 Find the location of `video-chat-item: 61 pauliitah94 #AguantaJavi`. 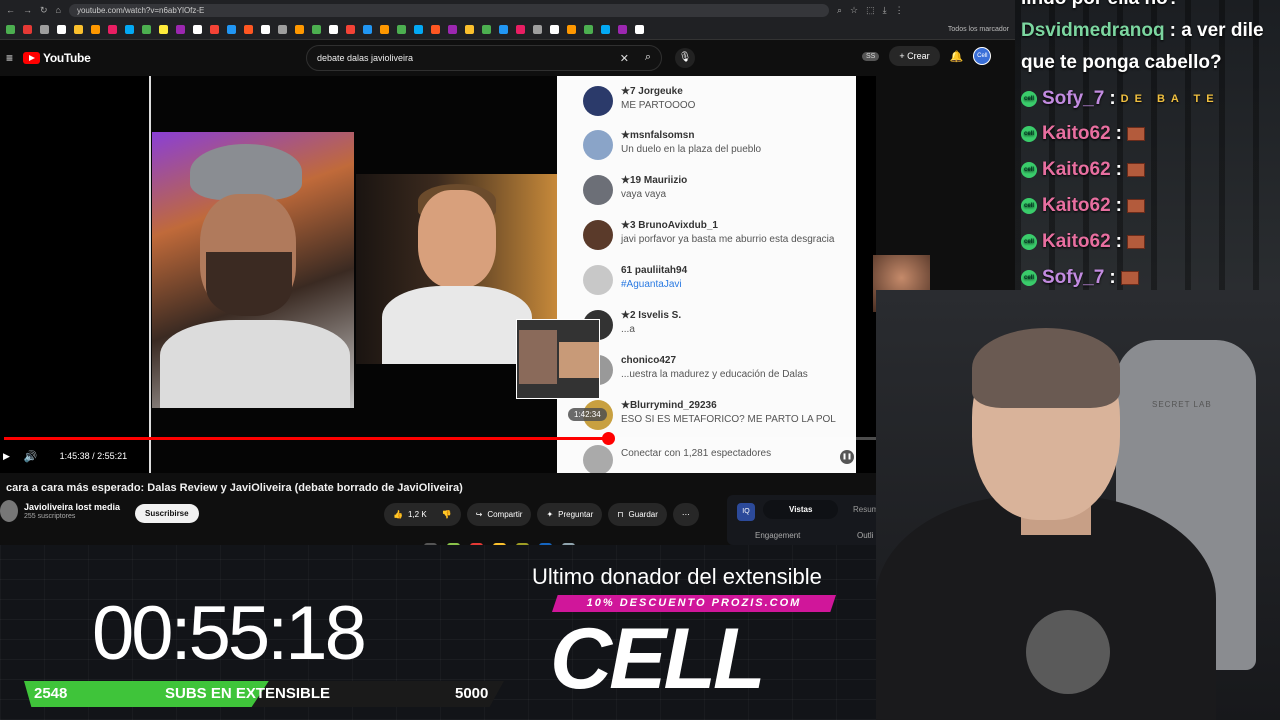

video-chat-item: 61 pauliitah94 #AguantaJavi is located at coordinates (719, 280).